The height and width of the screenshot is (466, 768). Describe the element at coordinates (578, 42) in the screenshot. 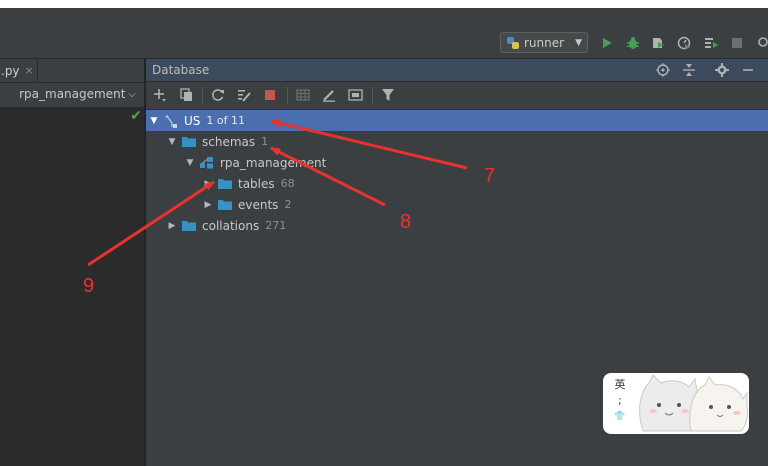

I see `chevron-down-icon: ▼` at that location.